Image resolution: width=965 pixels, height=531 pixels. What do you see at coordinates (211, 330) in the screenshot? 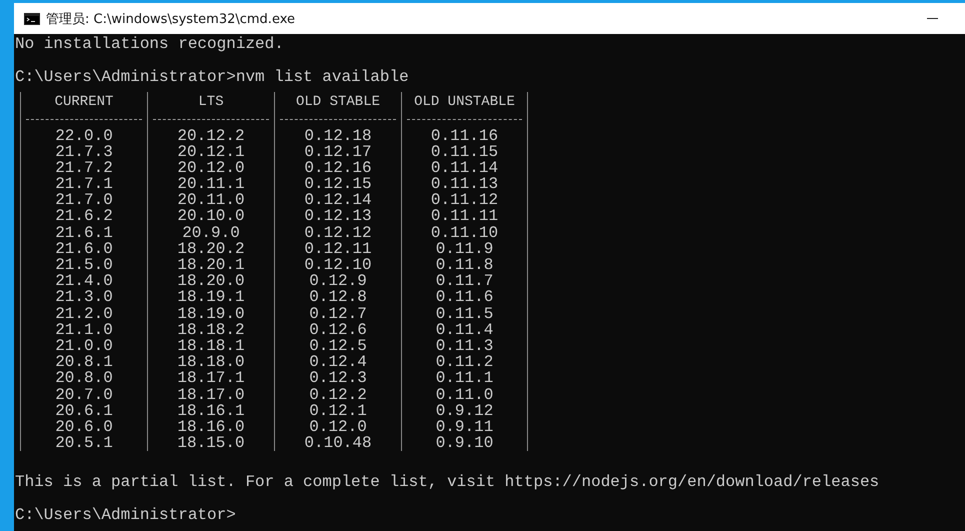
I see `table-cell-text: 18.18.2` at bounding box center [211, 330].